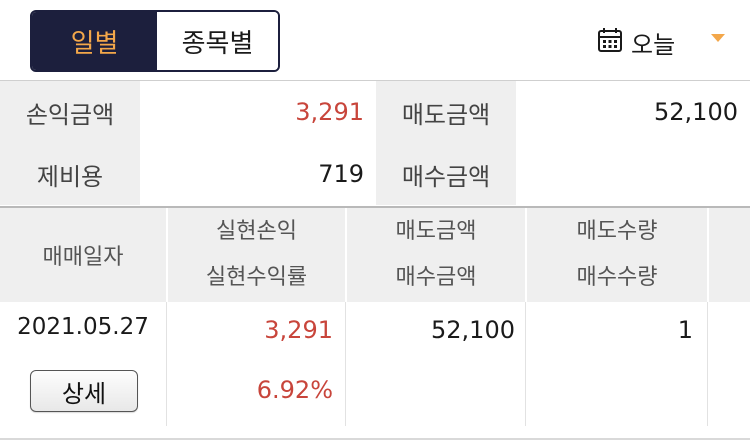  I want to click on header-buy-amount-label: 매수금액, so click(436, 277).